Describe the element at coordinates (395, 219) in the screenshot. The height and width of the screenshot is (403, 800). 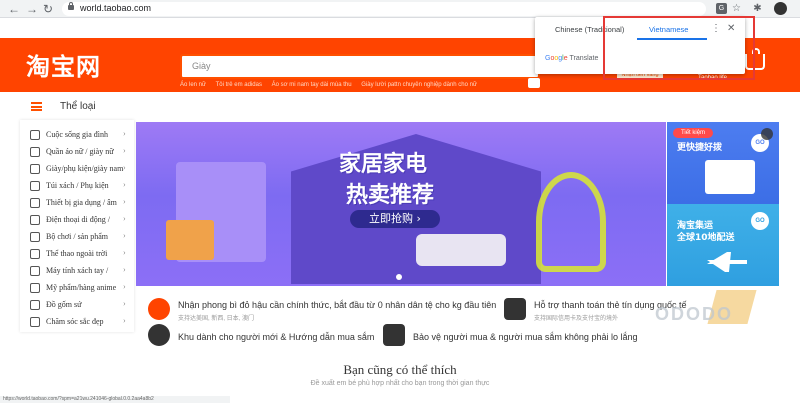
I see `banner-cta-button: 立即抢购 ›` at that location.